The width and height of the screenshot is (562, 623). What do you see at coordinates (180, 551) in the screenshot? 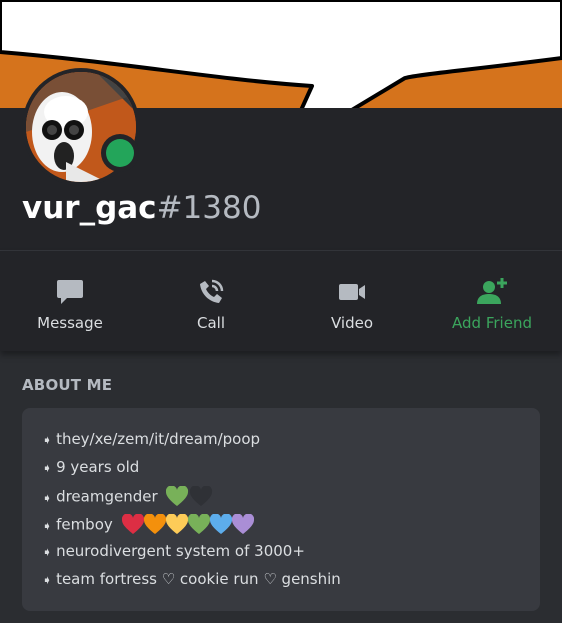
I see `about-line-text: neurodivergent system of 3000+` at bounding box center [180, 551].